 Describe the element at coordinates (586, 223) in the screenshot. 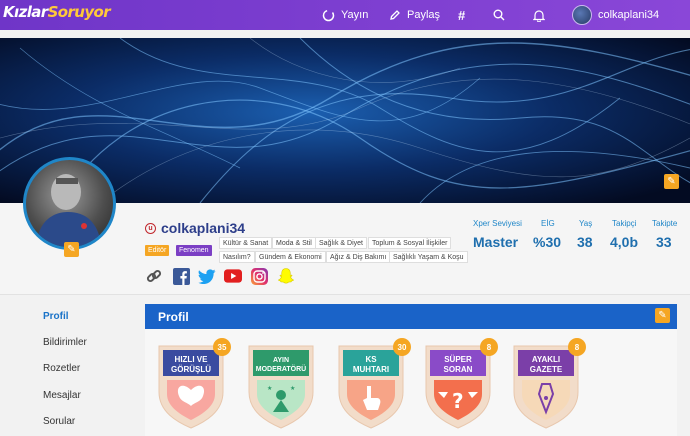

I see `yas-label: Yaş` at that location.